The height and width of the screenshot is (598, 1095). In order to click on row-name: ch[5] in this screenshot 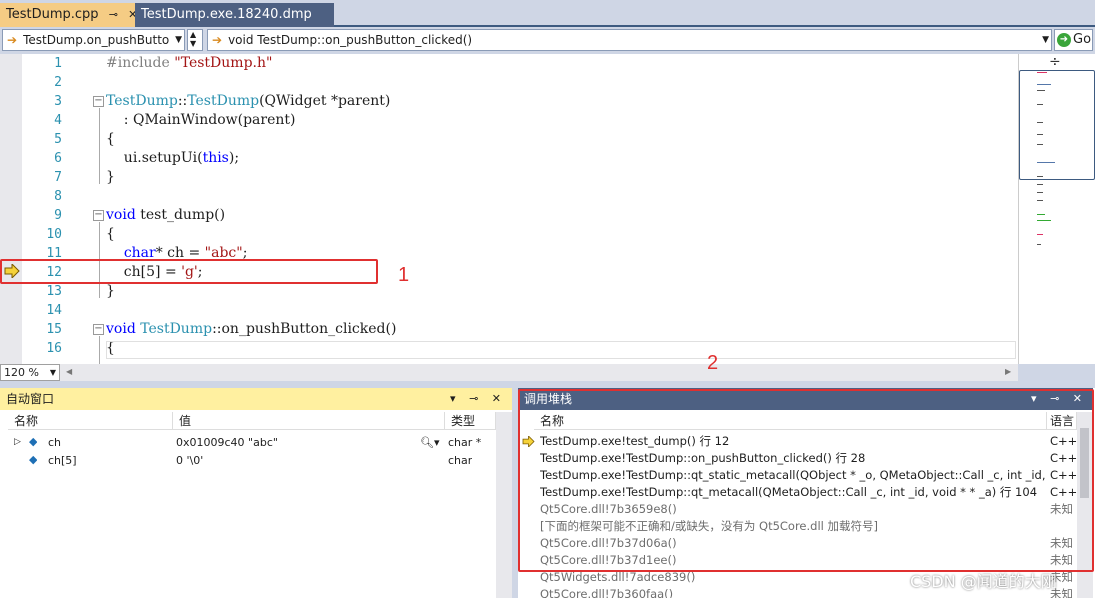, I will do `click(62, 460)`.